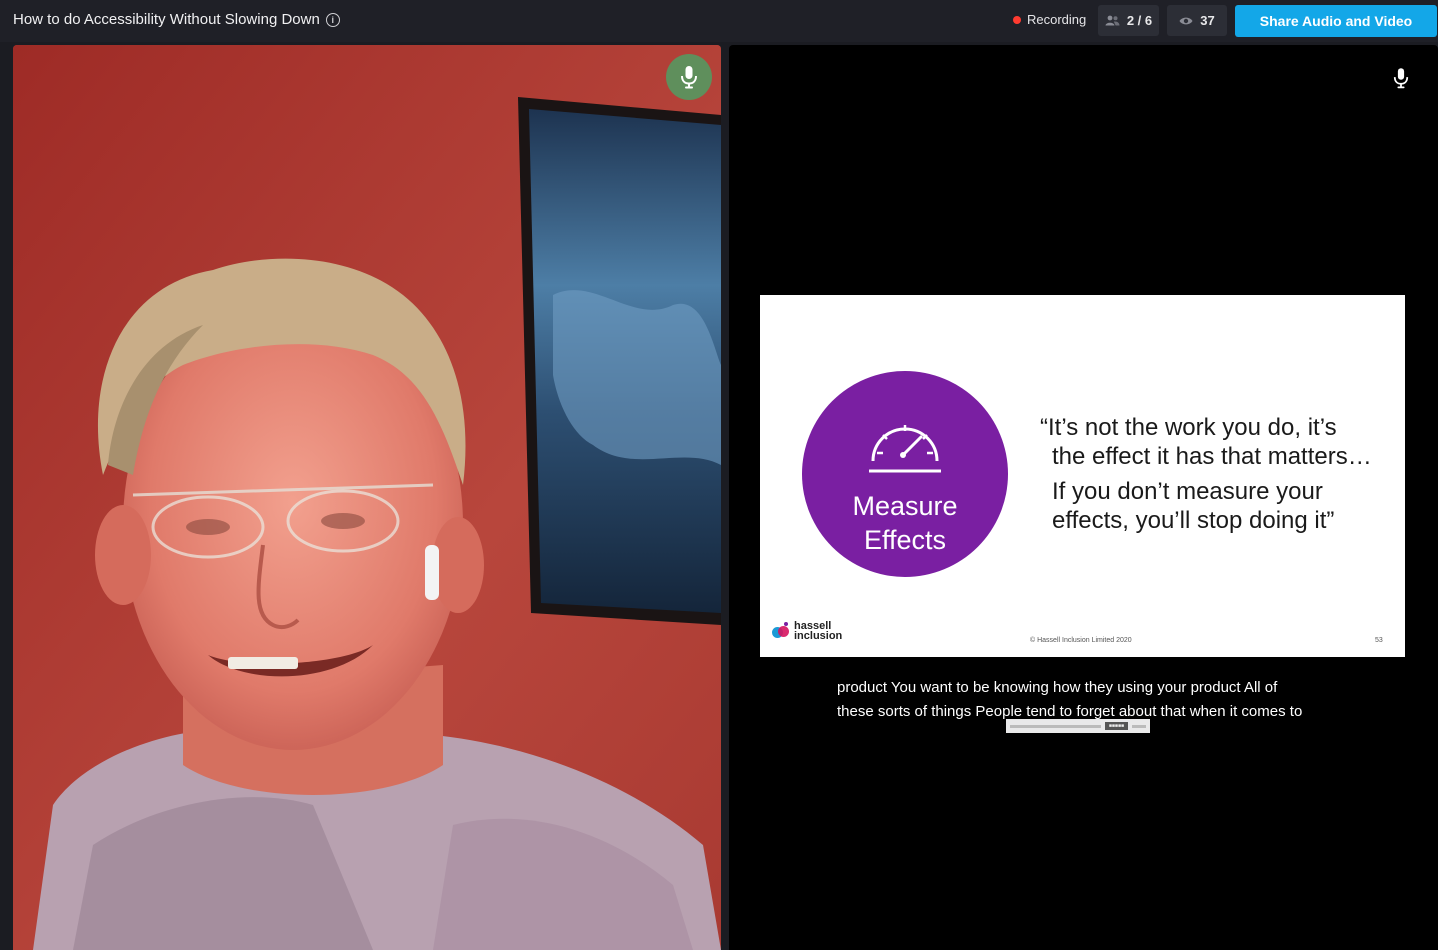 The image size is (1438, 950). Describe the element at coordinates (905, 506) in the screenshot. I see `slide-circle-line1: Measure` at that location.